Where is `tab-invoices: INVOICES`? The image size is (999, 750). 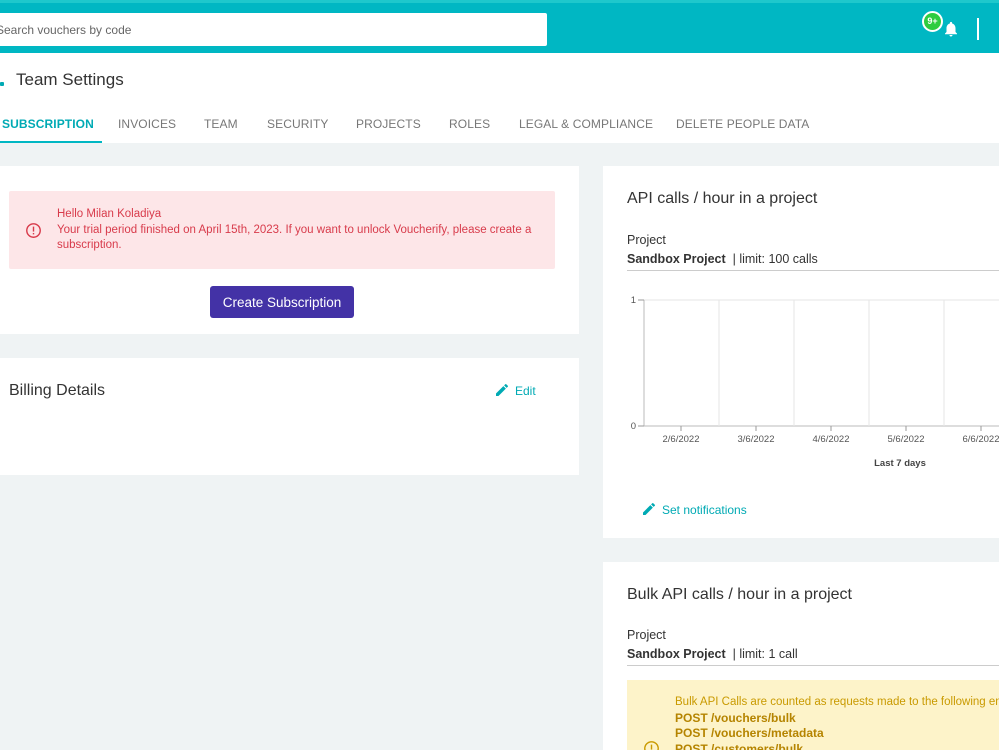
tab-invoices: INVOICES is located at coordinates (147, 124).